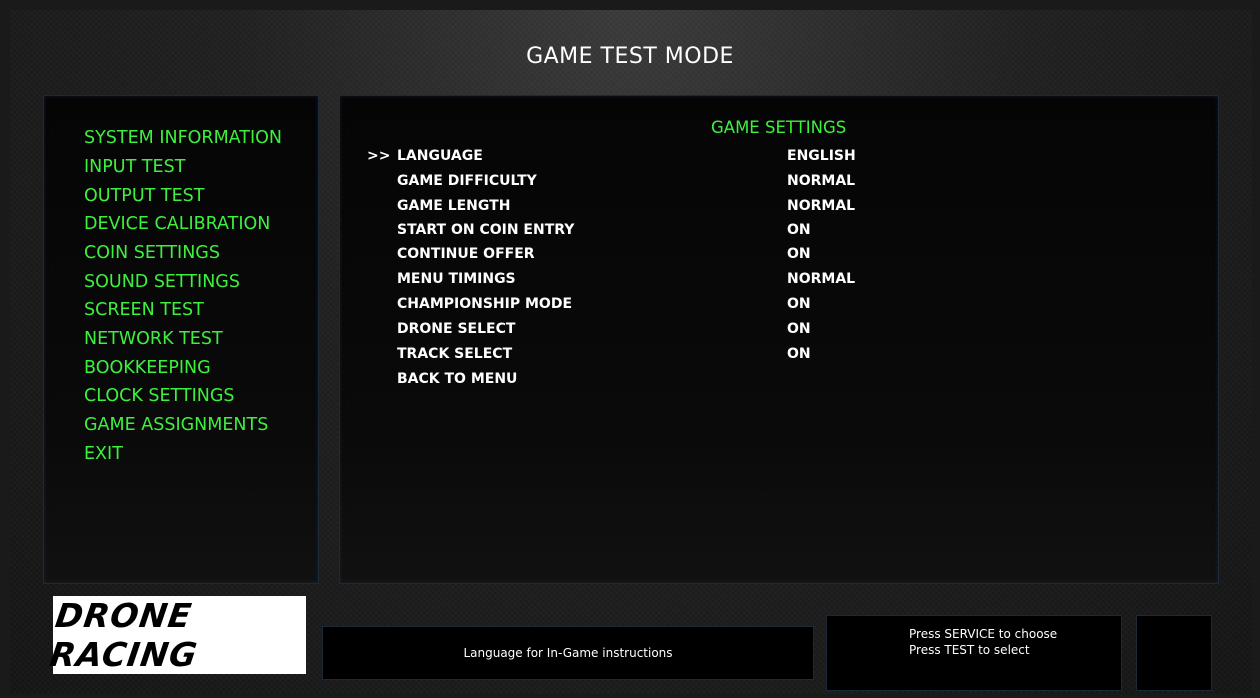 The width and height of the screenshot is (1260, 698). Describe the element at coordinates (153, 339) in the screenshot. I see `sidebar-item-network-test: NETWORK TEST` at that location.